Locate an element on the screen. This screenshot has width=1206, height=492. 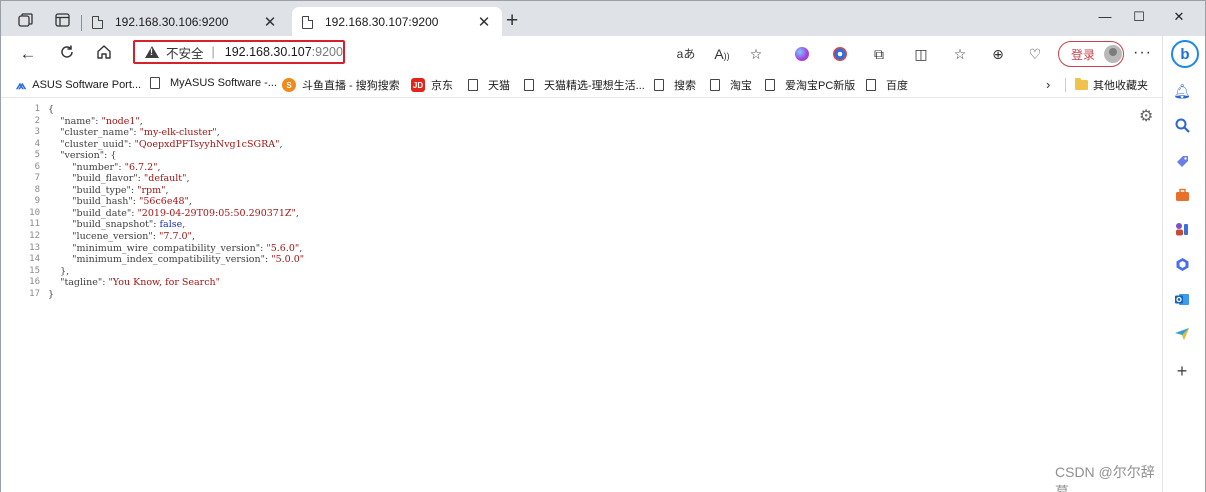
gear-icon: ⚙ is located at coordinates (1146, 116).